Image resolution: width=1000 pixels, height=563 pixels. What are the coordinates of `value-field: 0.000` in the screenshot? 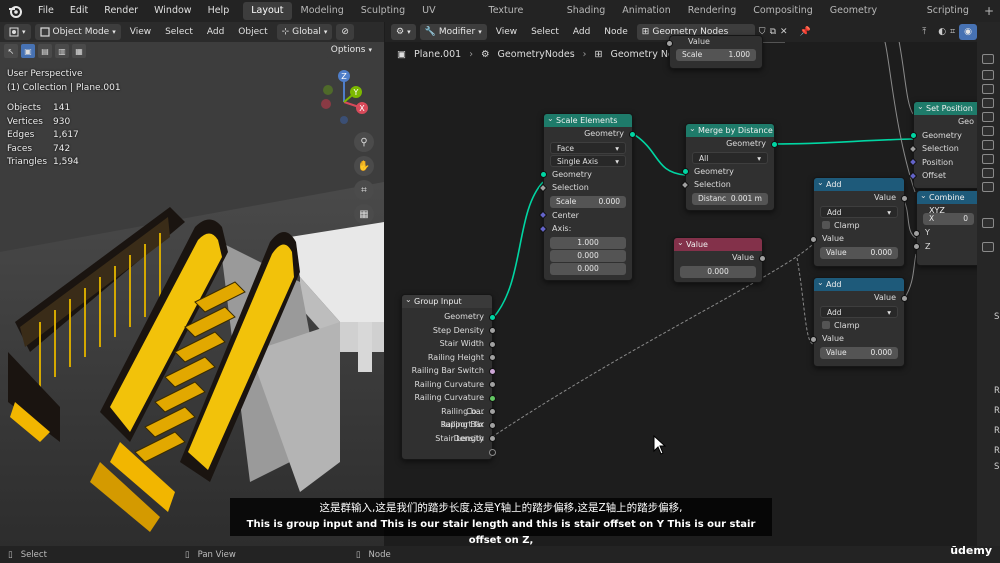 It's located at (718, 271).